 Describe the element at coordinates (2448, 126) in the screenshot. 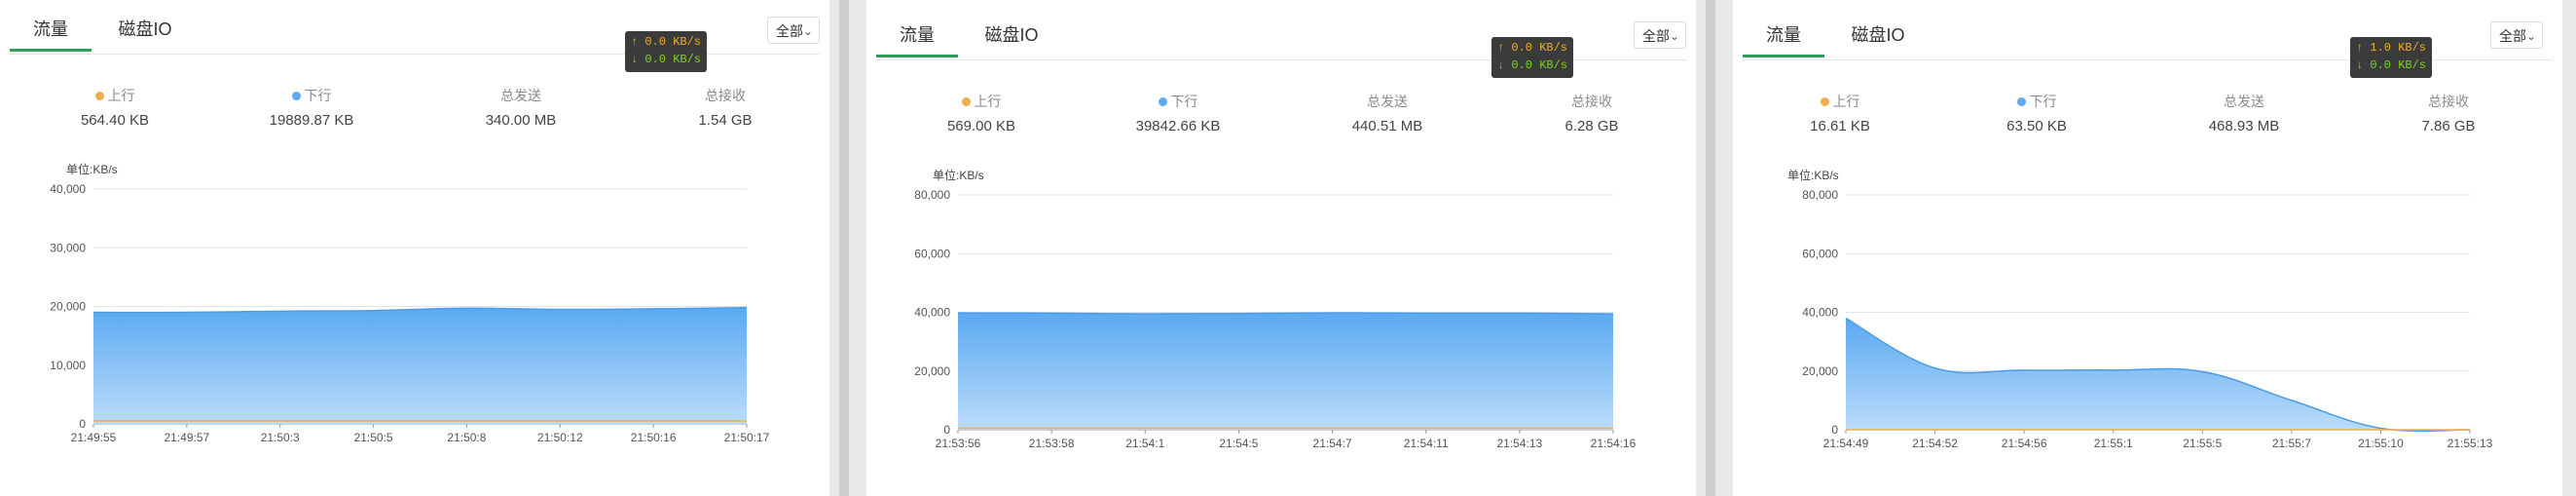

I see `stat-total-received-value: 7.86 GB` at that location.